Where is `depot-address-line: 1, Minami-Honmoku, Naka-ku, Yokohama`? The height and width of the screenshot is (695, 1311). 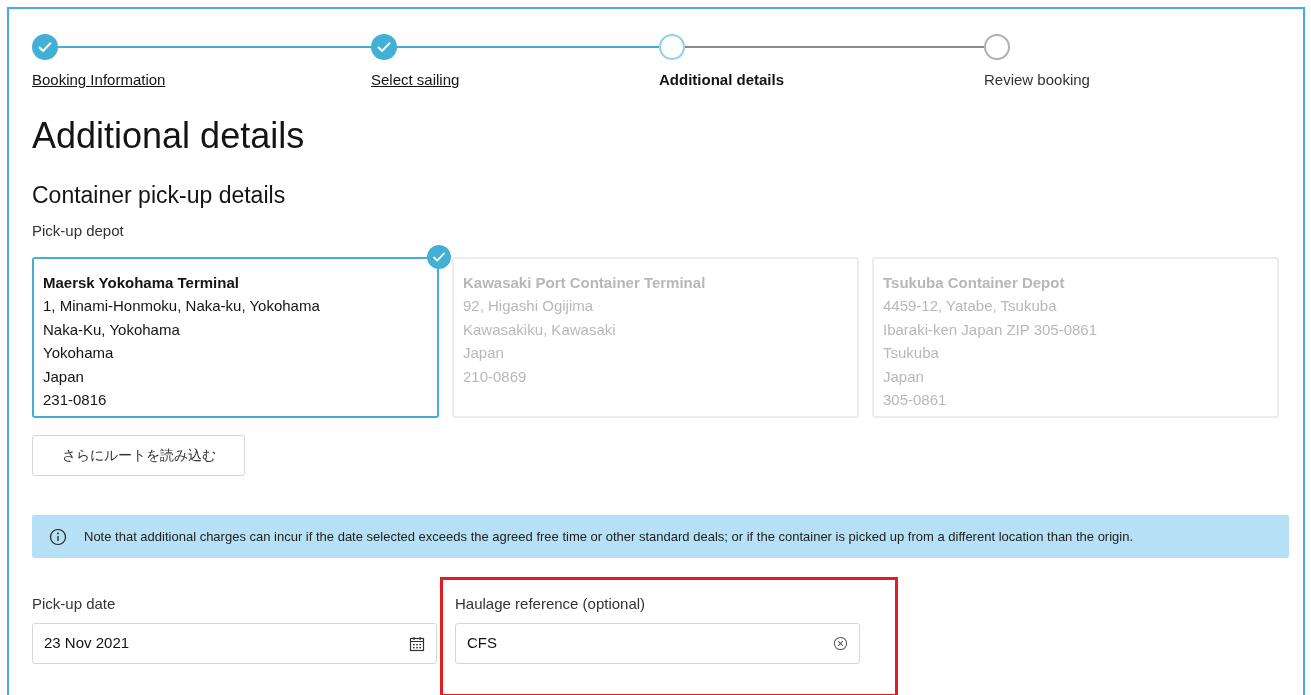
depot-address-line: 1, Minami-Honmoku, Naka-ku, Yokohama is located at coordinates (182, 306).